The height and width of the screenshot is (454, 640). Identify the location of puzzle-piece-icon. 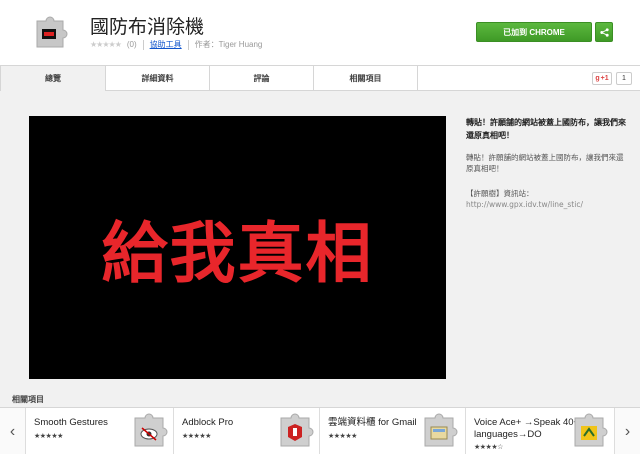
(52, 32).